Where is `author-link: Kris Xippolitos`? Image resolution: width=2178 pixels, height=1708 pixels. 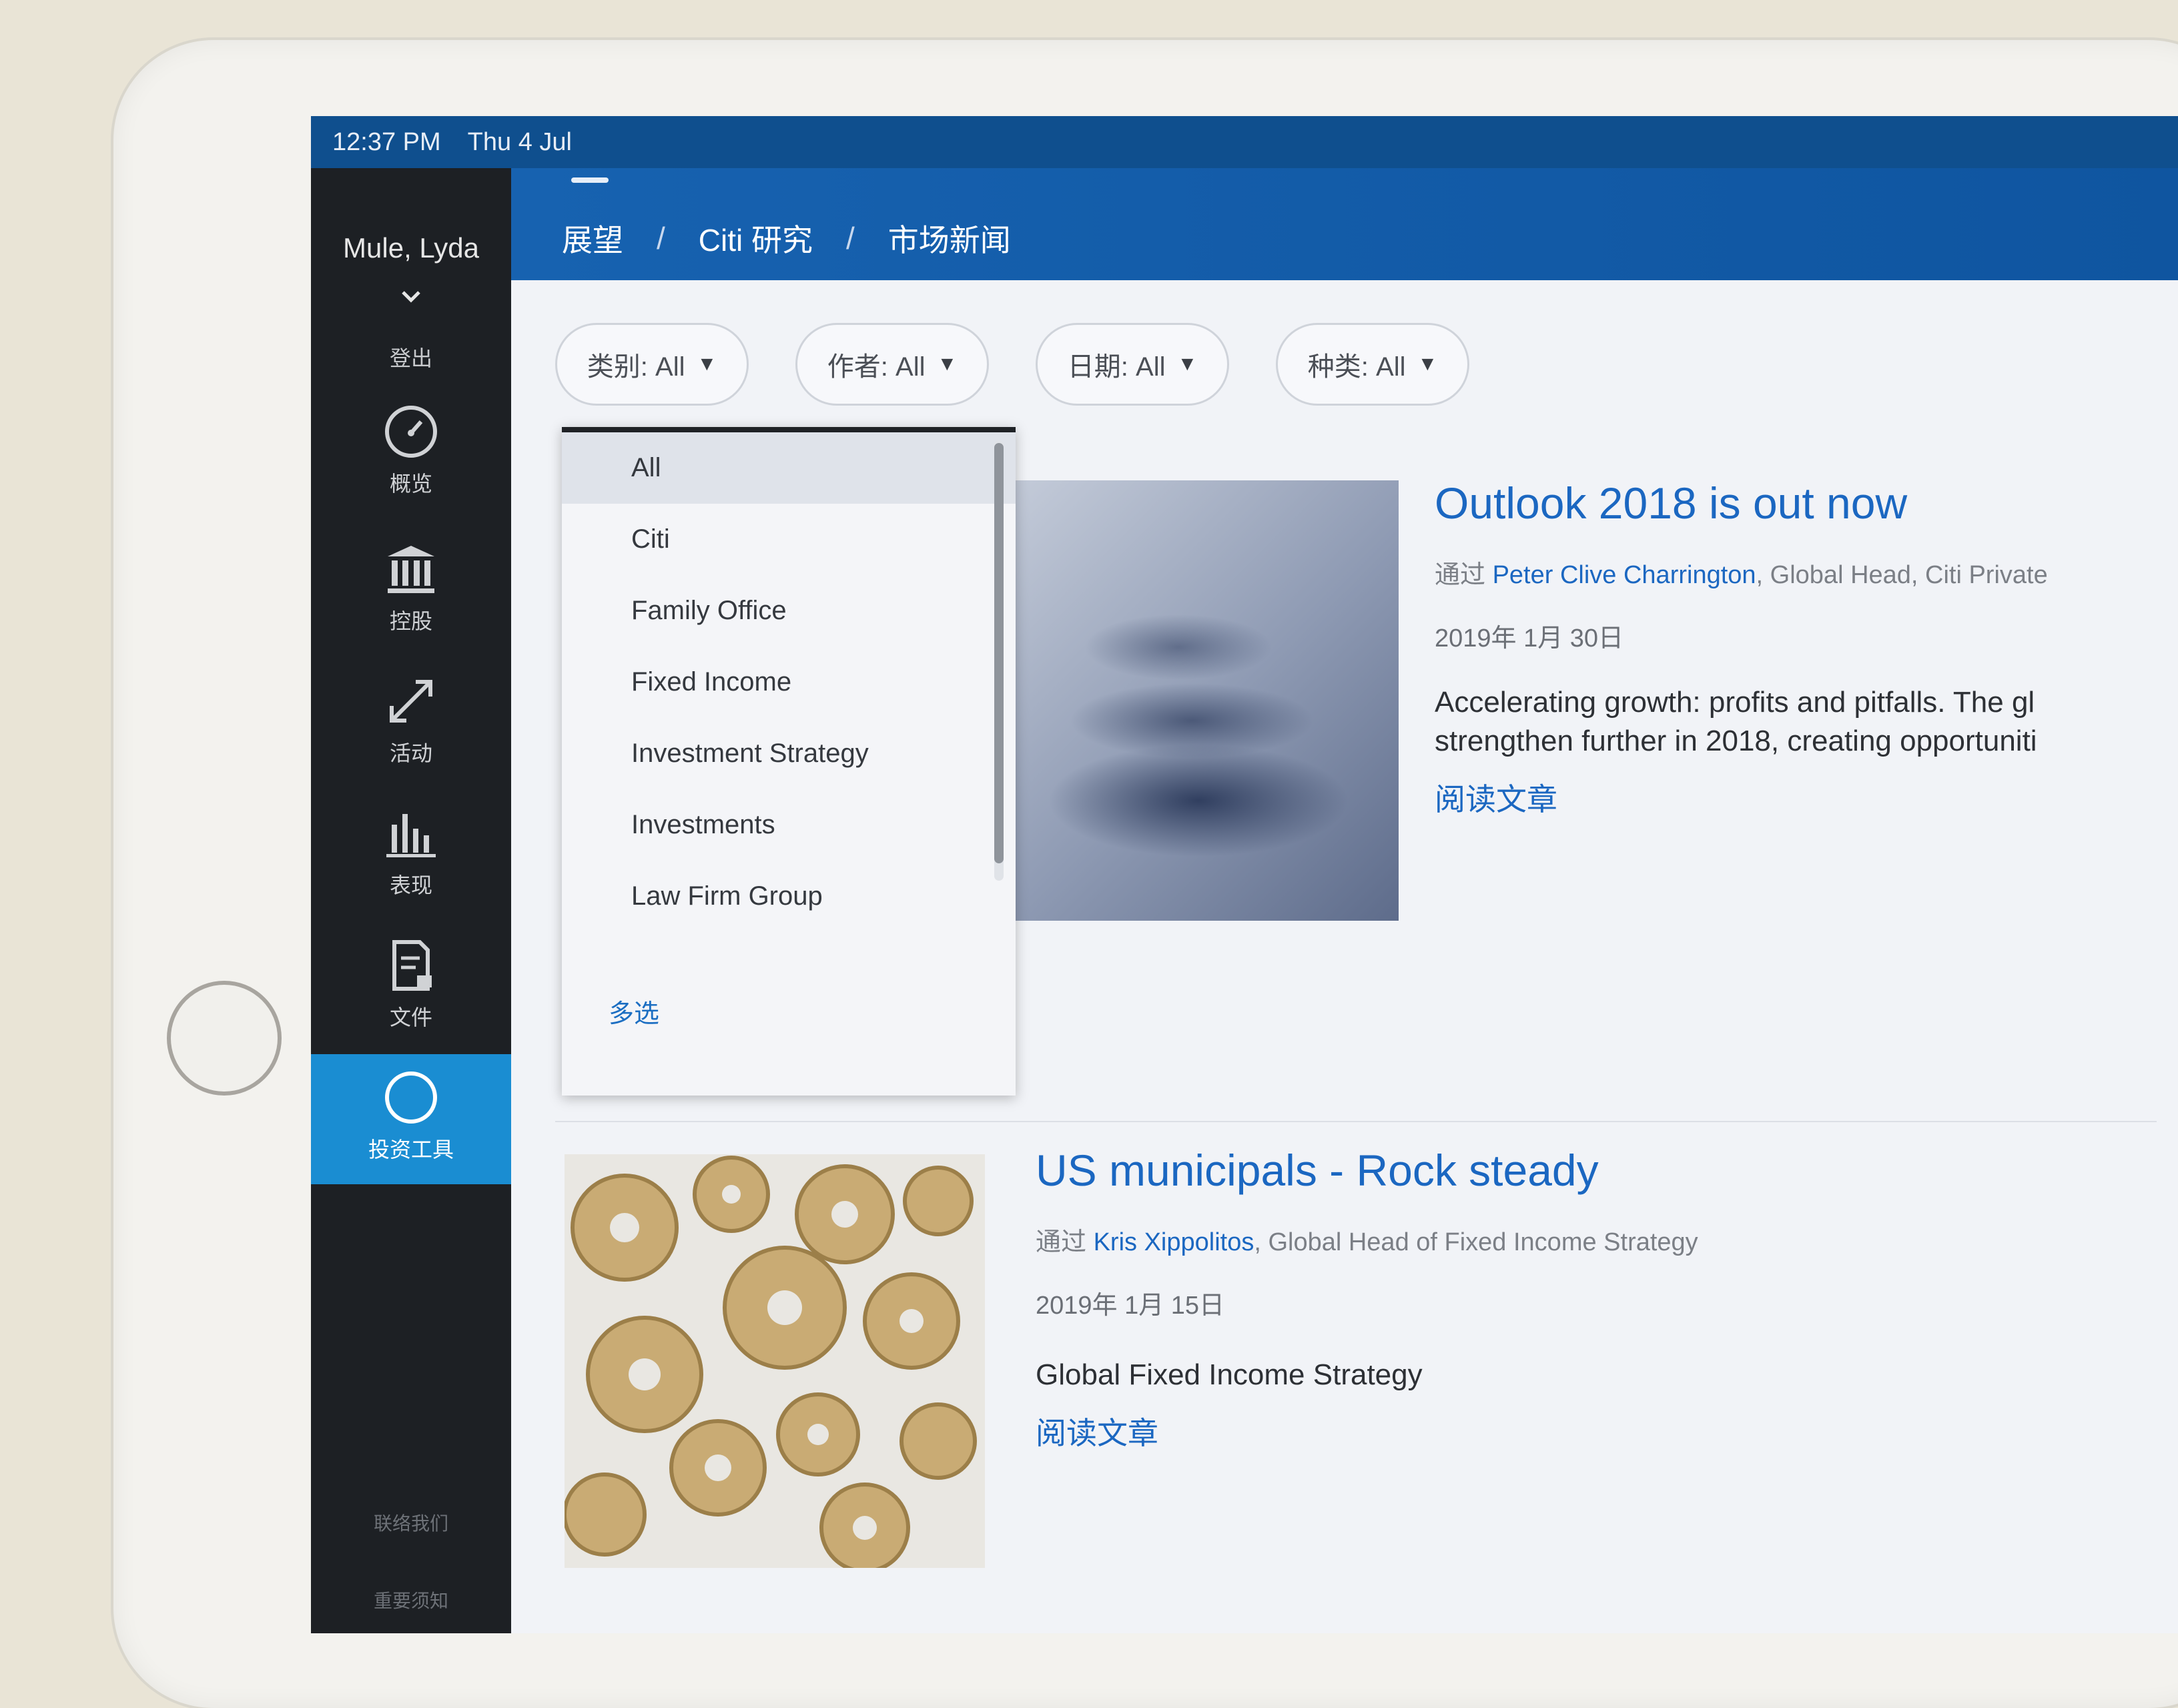
author-link: Kris Xippolitos is located at coordinates (1174, 1242).